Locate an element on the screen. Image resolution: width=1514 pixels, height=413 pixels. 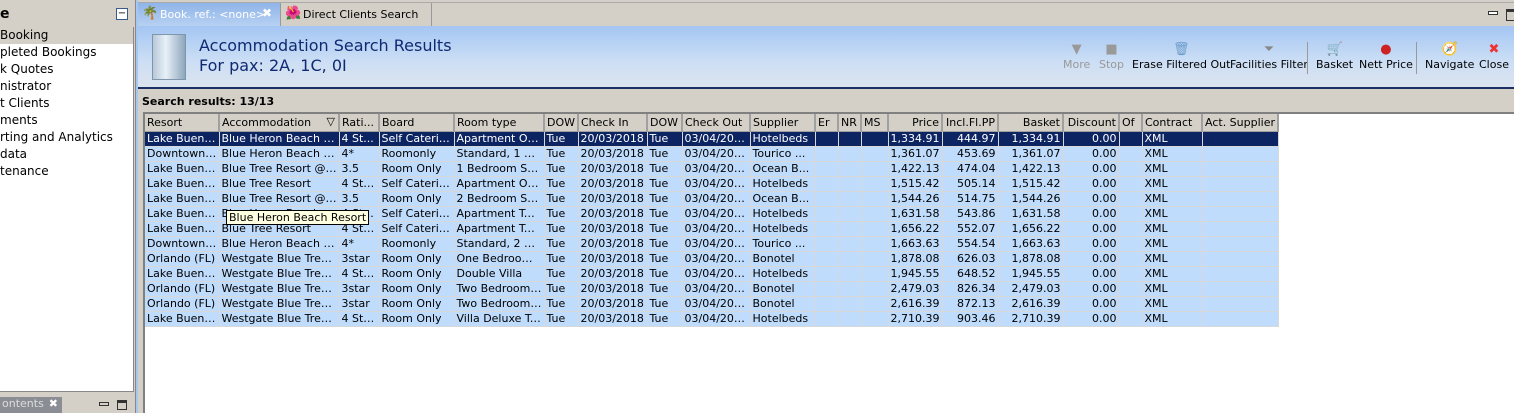
table-cell: 1,663.63 is located at coordinates (915, 244).